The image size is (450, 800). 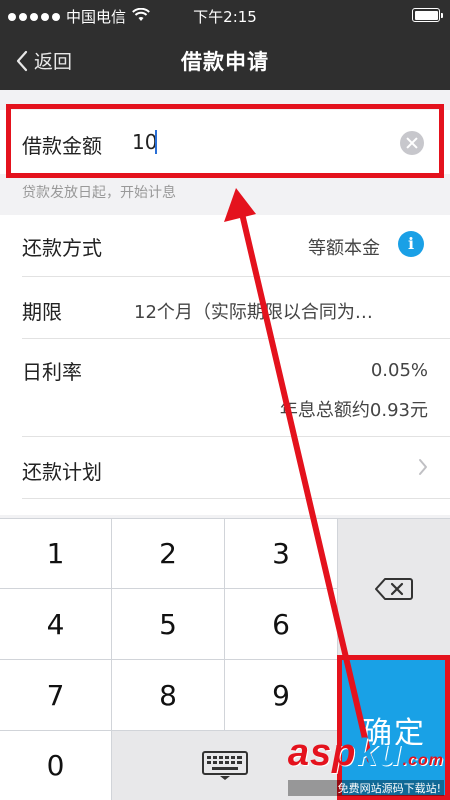 What do you see at coordinates (365, 788) in the screenshot?
I see `watermark-subtitle: 免费网站源码下载站!` at bounding box center [365, 788].